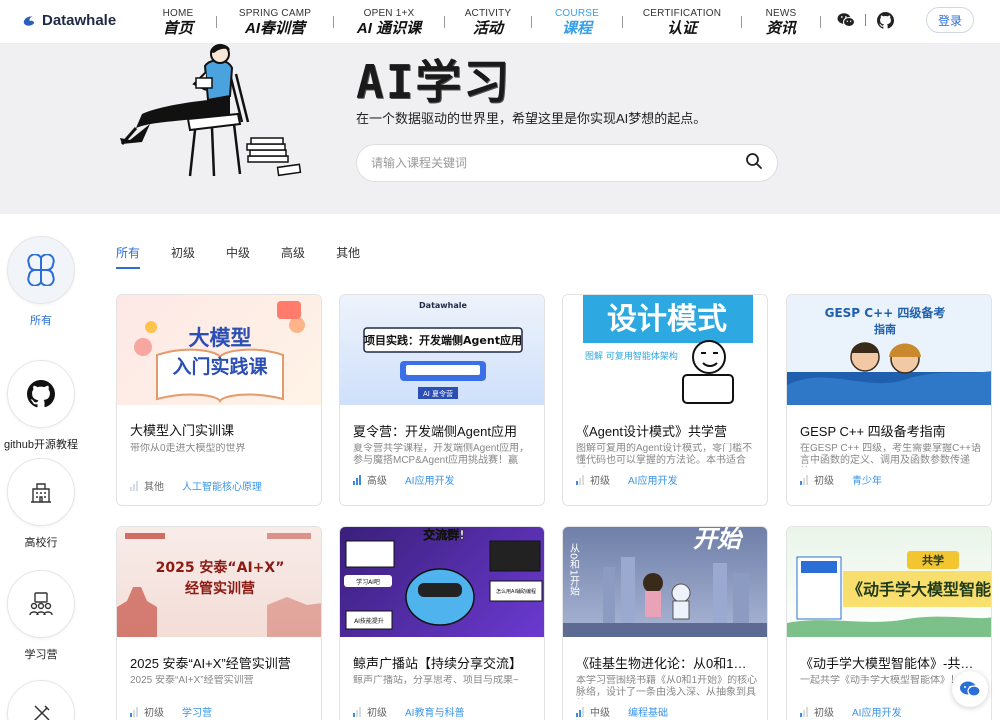  Describe the element at coordinates (41, 321) in the screenshot. I see `sidebar-item-label: 所有` at that location.